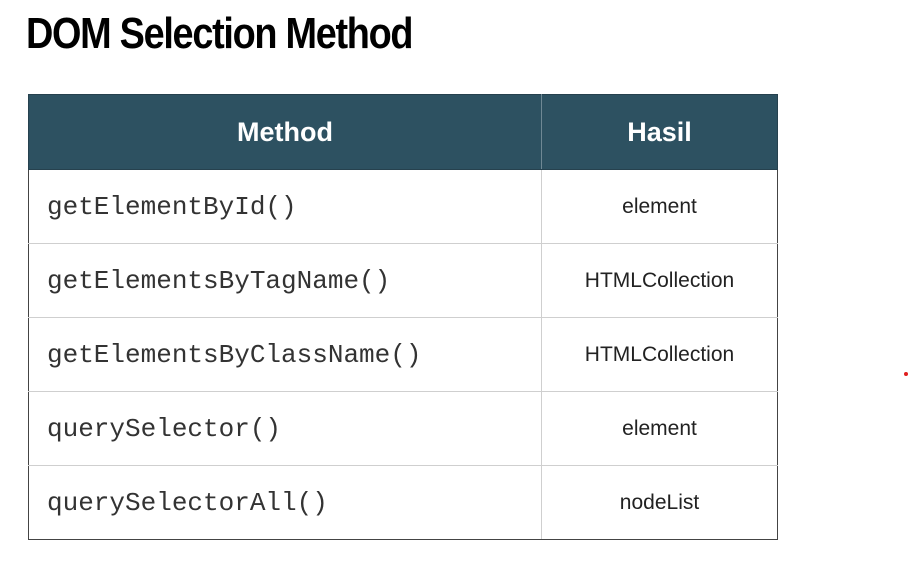  What do you see at coordinates (220, 33) in the screenshot?
I see `slide-title: DOM Selection Method` at bounding box center [220, 33].